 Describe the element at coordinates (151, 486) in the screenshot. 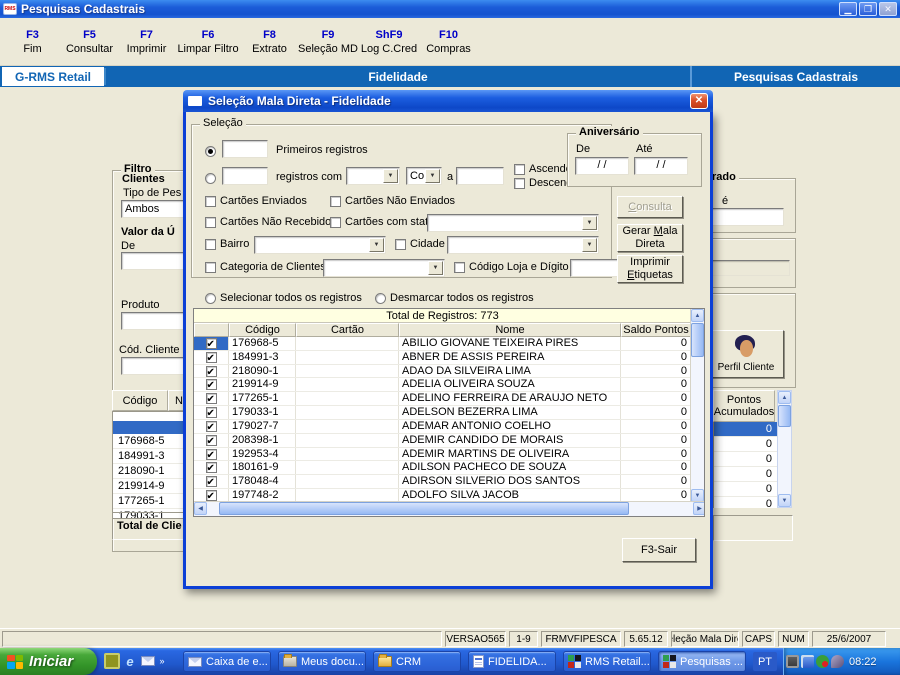

I see `bg-row: 219914-9` at that location.